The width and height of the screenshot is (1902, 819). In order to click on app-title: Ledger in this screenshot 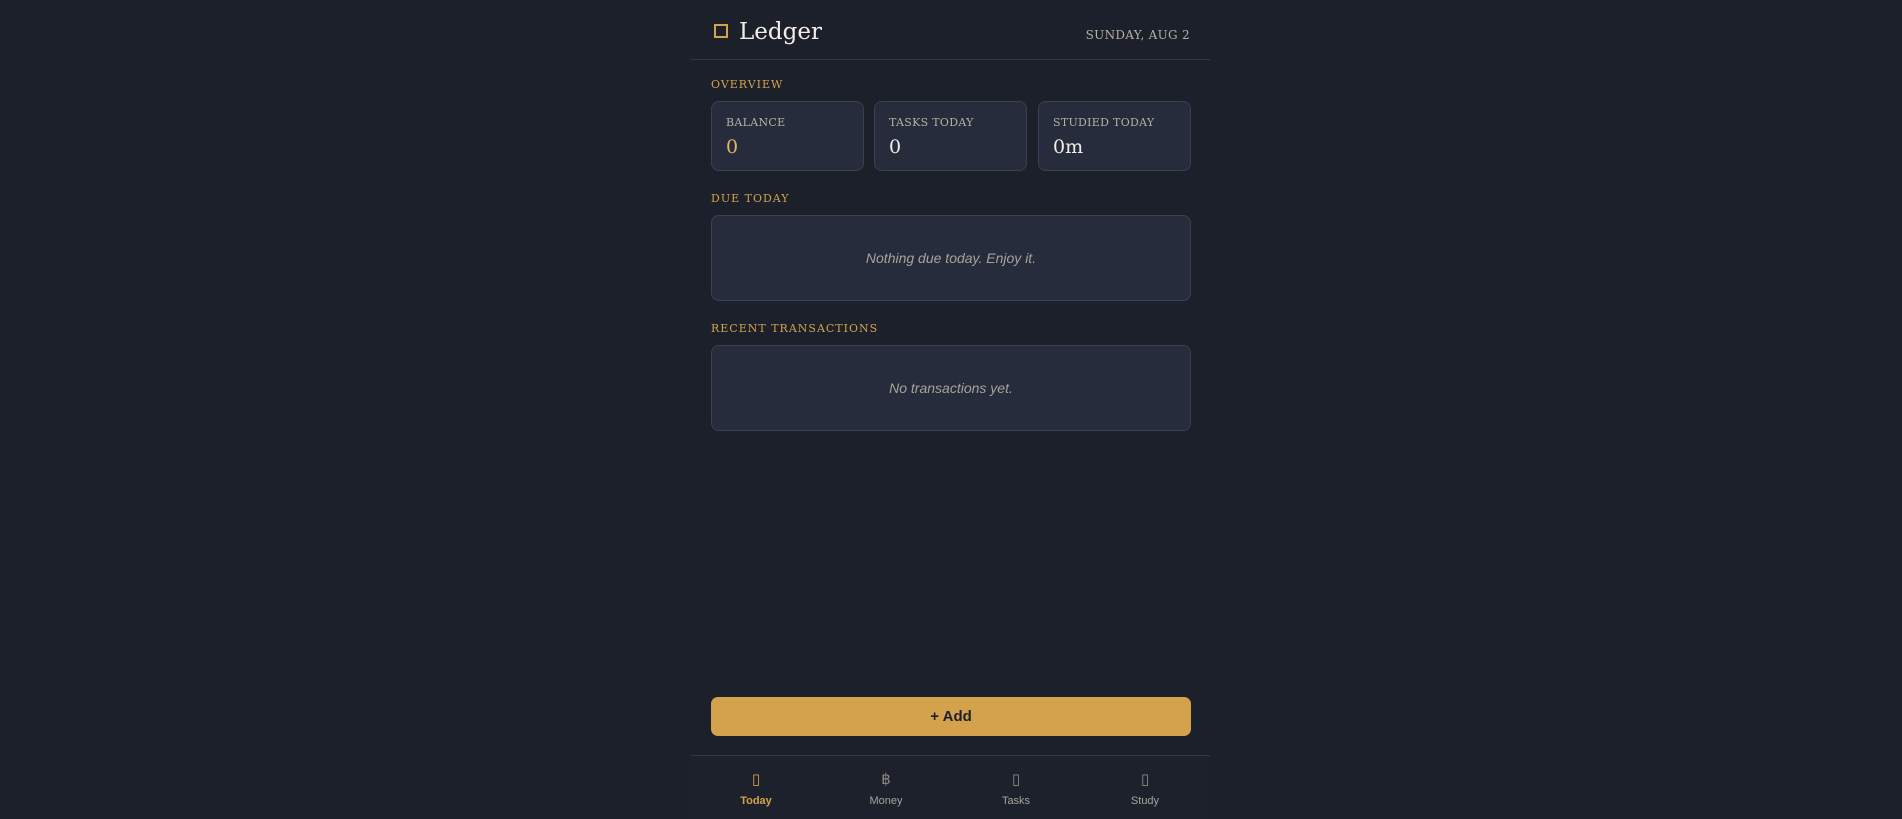, I will do `click(780, 32)`.